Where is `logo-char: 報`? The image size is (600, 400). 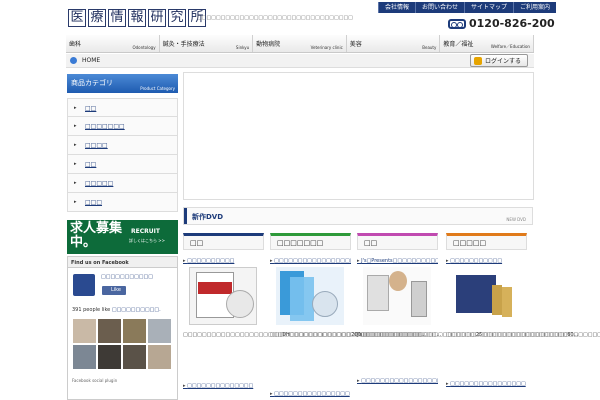
logo-char: 報 is located at coordinates (137, 18).